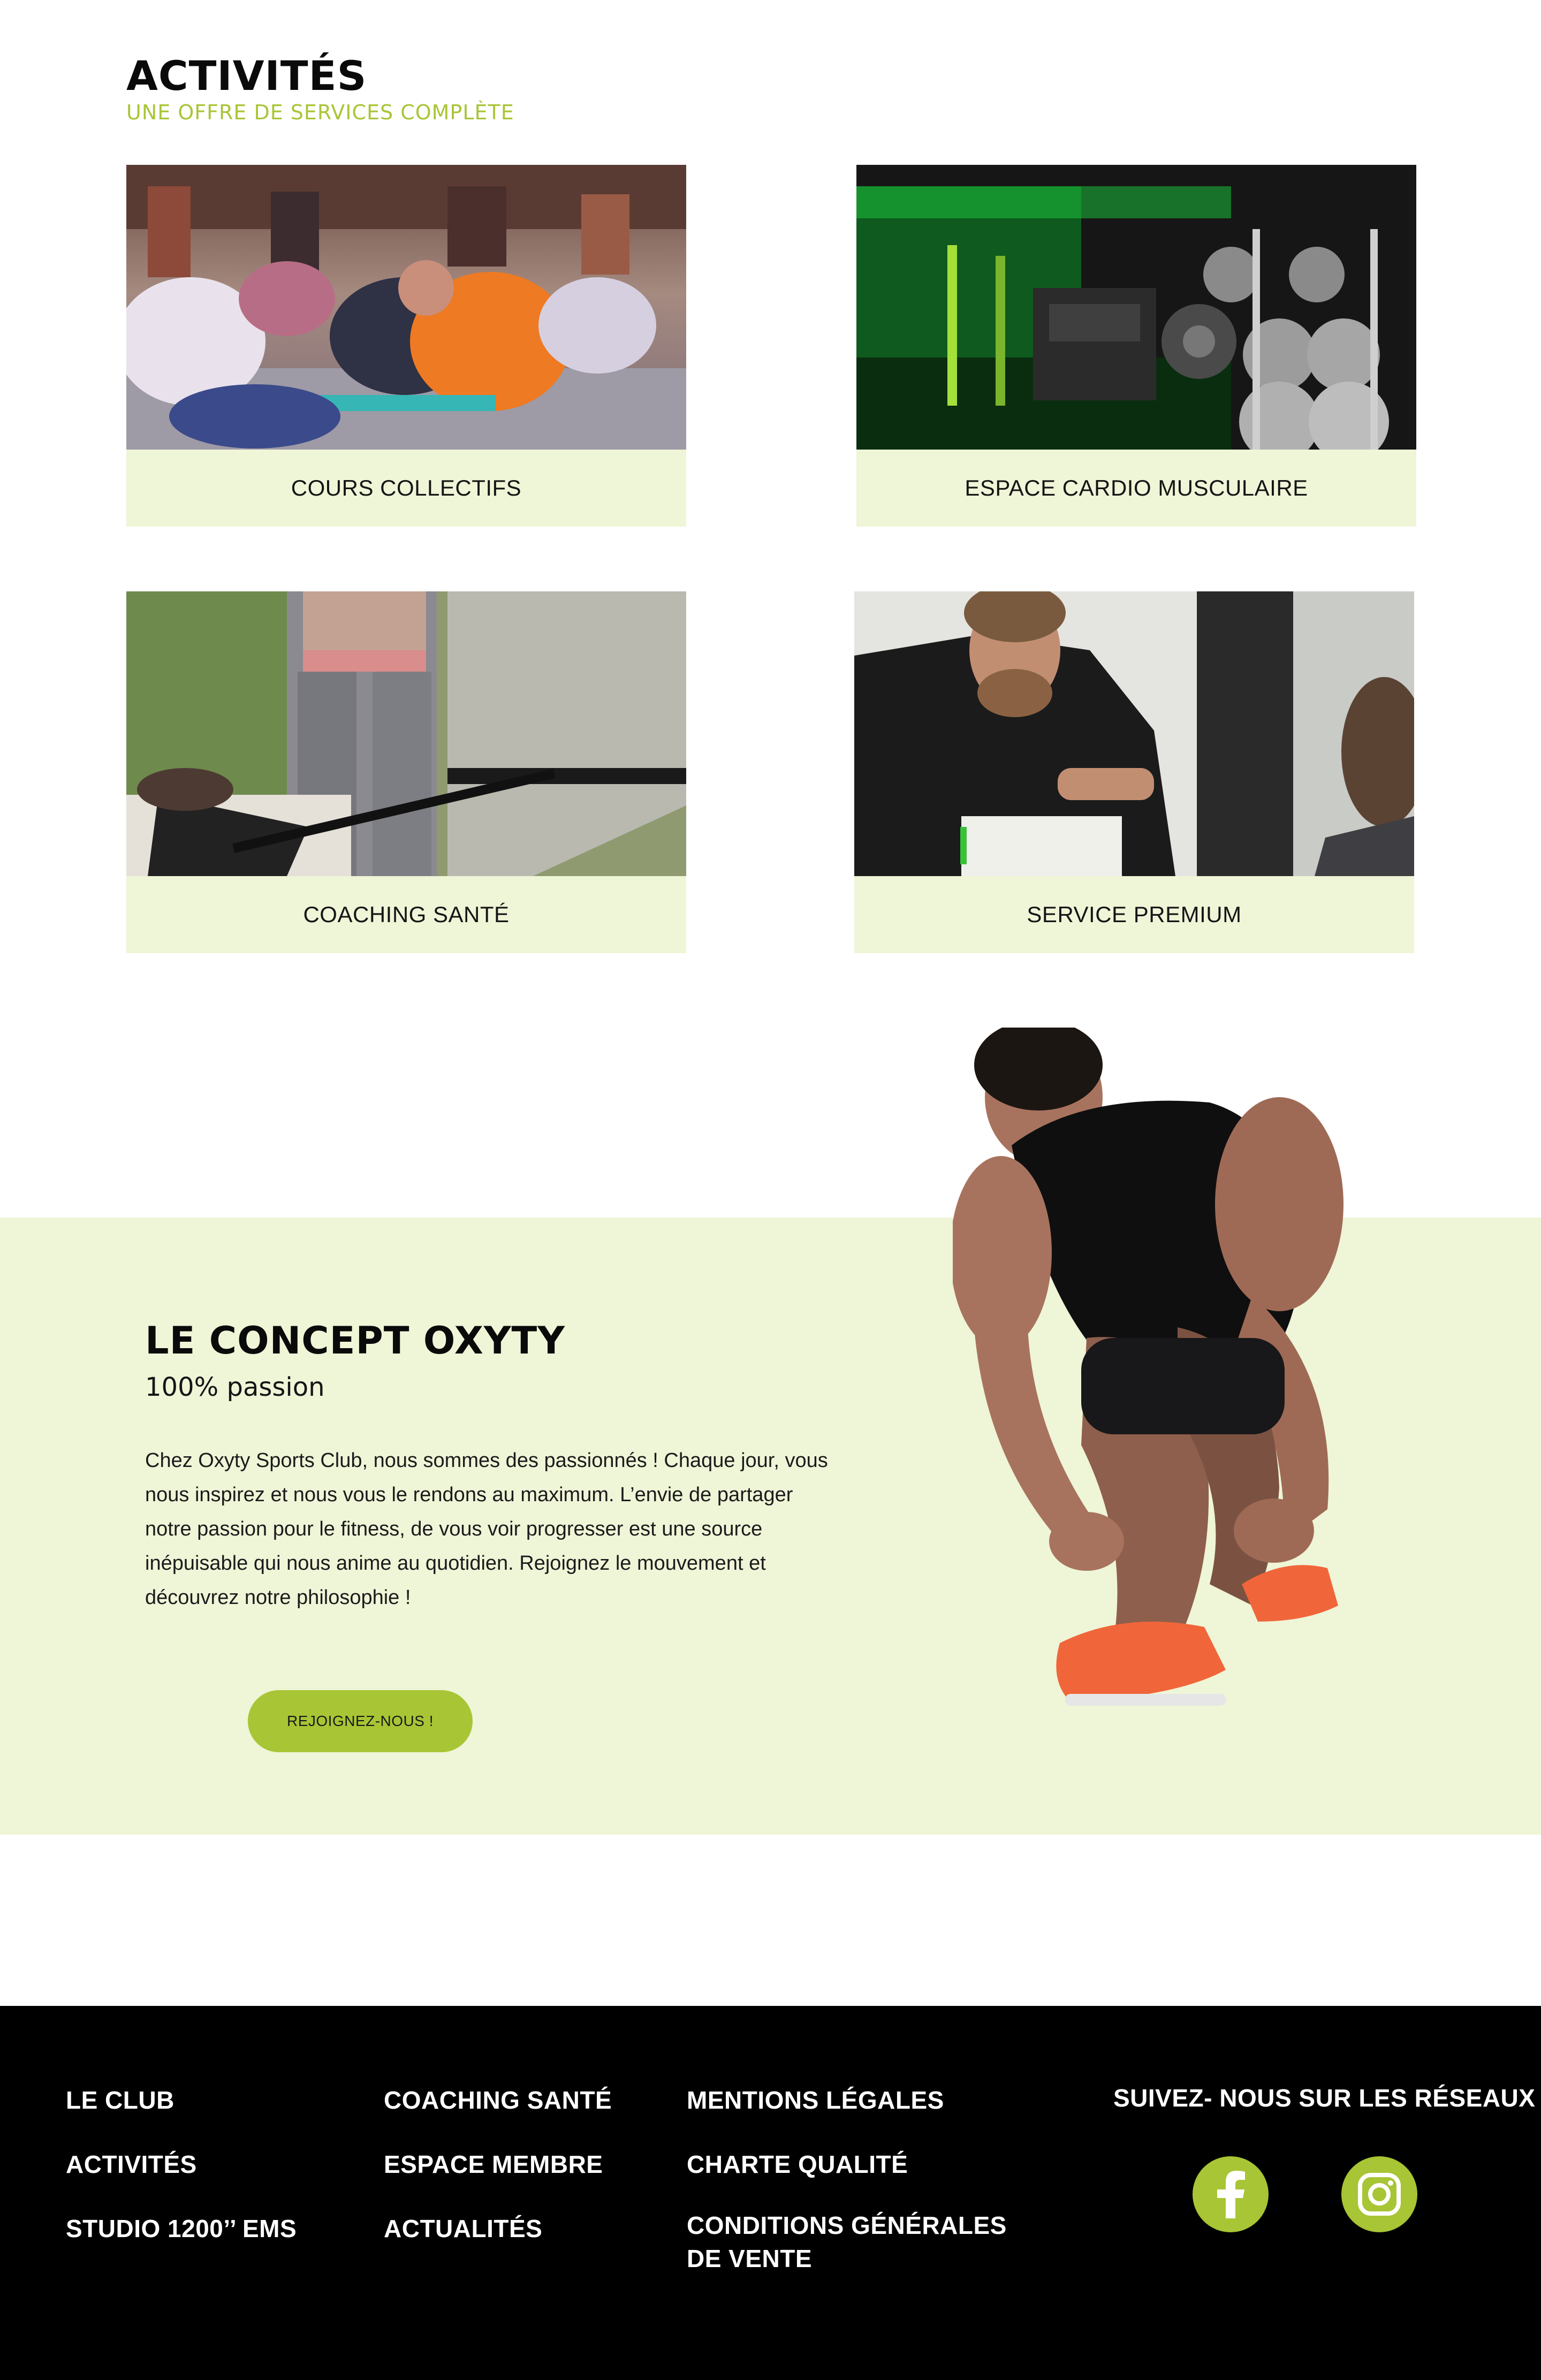 The height and width of the screenshot is (2380, 1541). I want to click on premium-service-photo, so click(1134, 733).